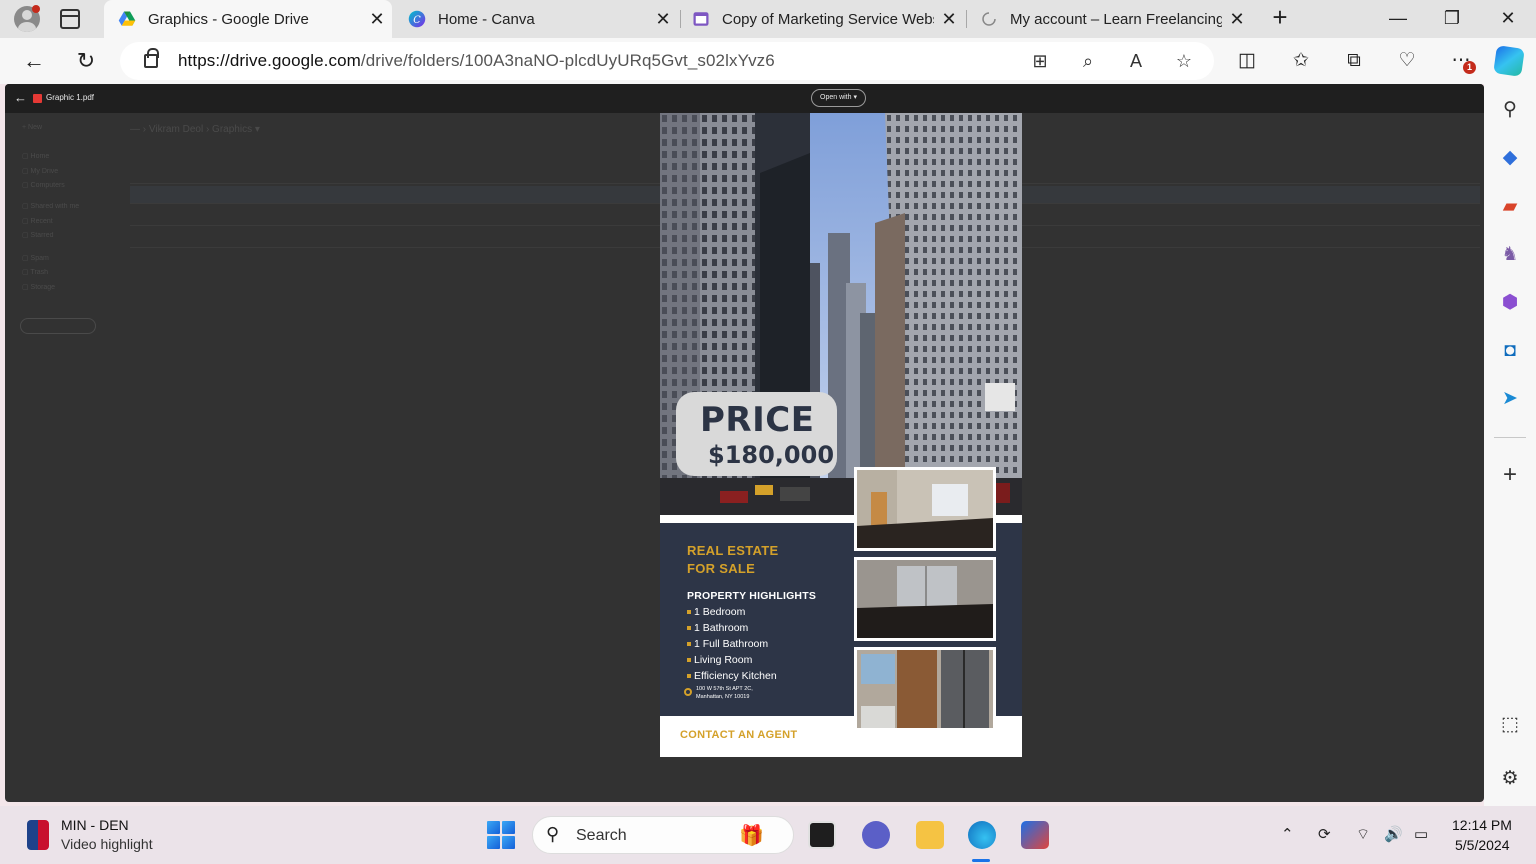  I want to click on teams-icon, so click(876, 835).